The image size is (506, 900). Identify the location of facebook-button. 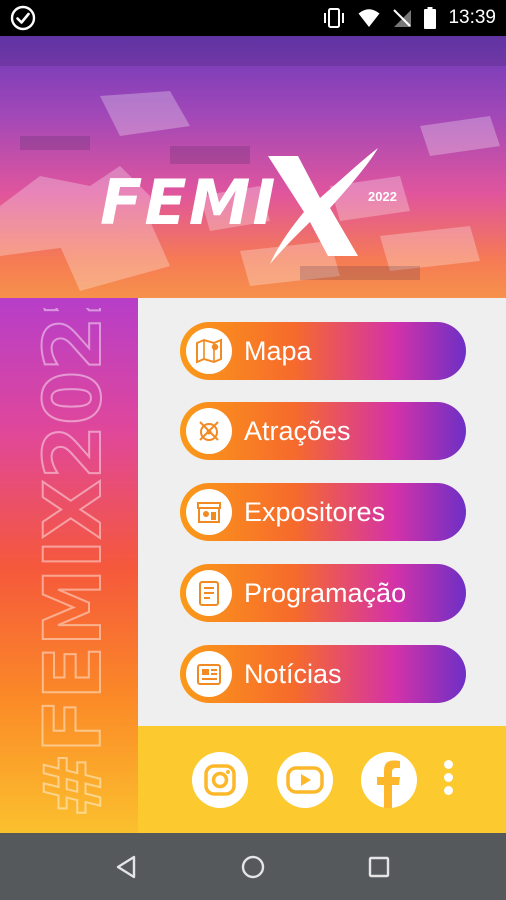
(389, 780).